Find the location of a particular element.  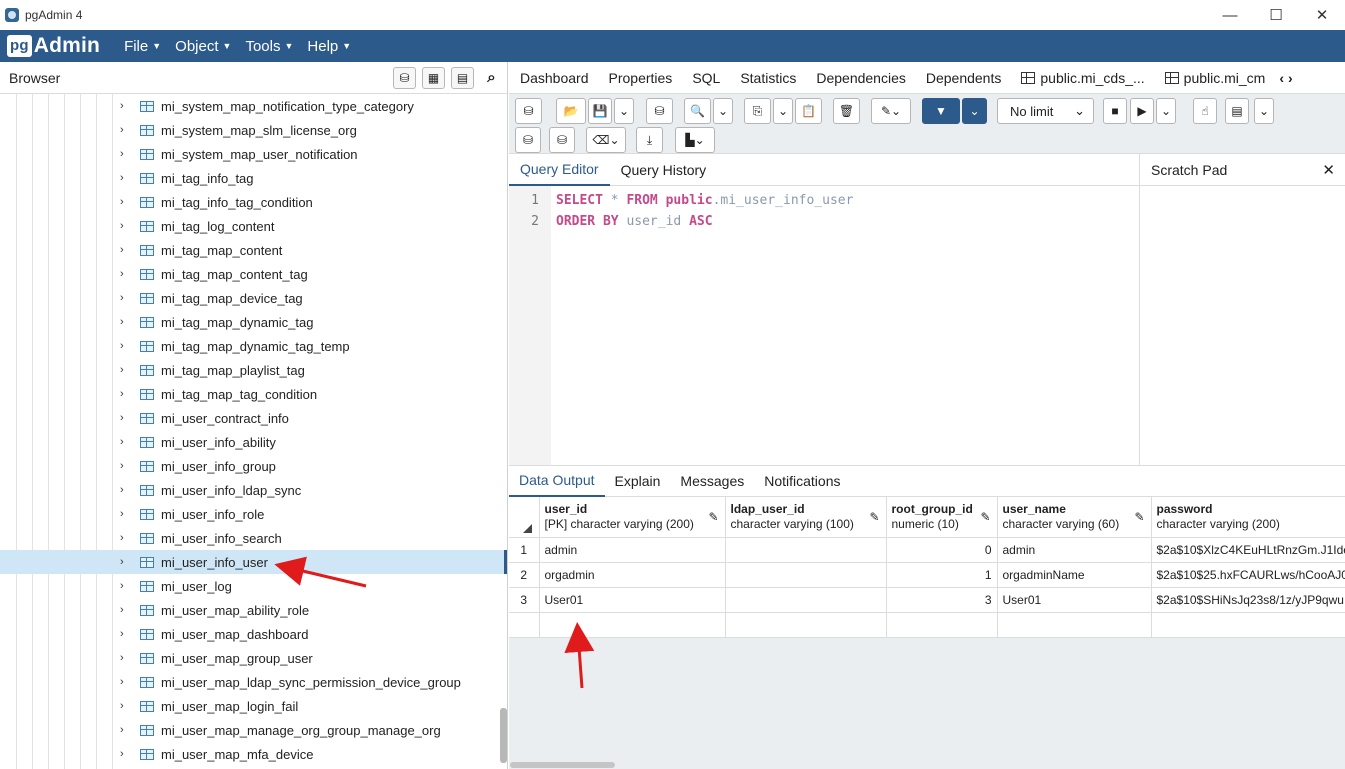

column-header: password character varying (200) is located at coordinates (1248, 517).